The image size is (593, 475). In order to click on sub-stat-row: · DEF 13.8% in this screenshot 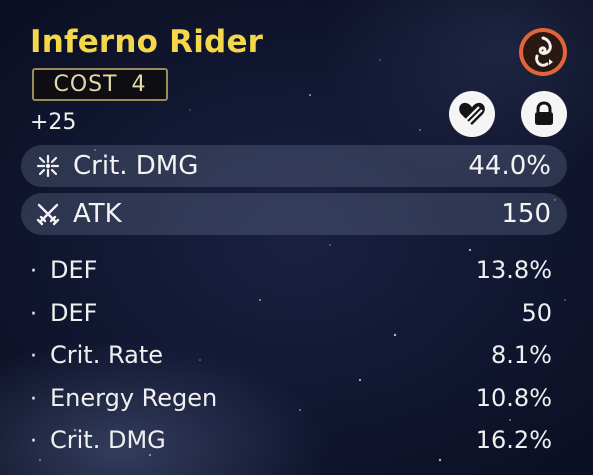, I will do `click(291, 271)`.